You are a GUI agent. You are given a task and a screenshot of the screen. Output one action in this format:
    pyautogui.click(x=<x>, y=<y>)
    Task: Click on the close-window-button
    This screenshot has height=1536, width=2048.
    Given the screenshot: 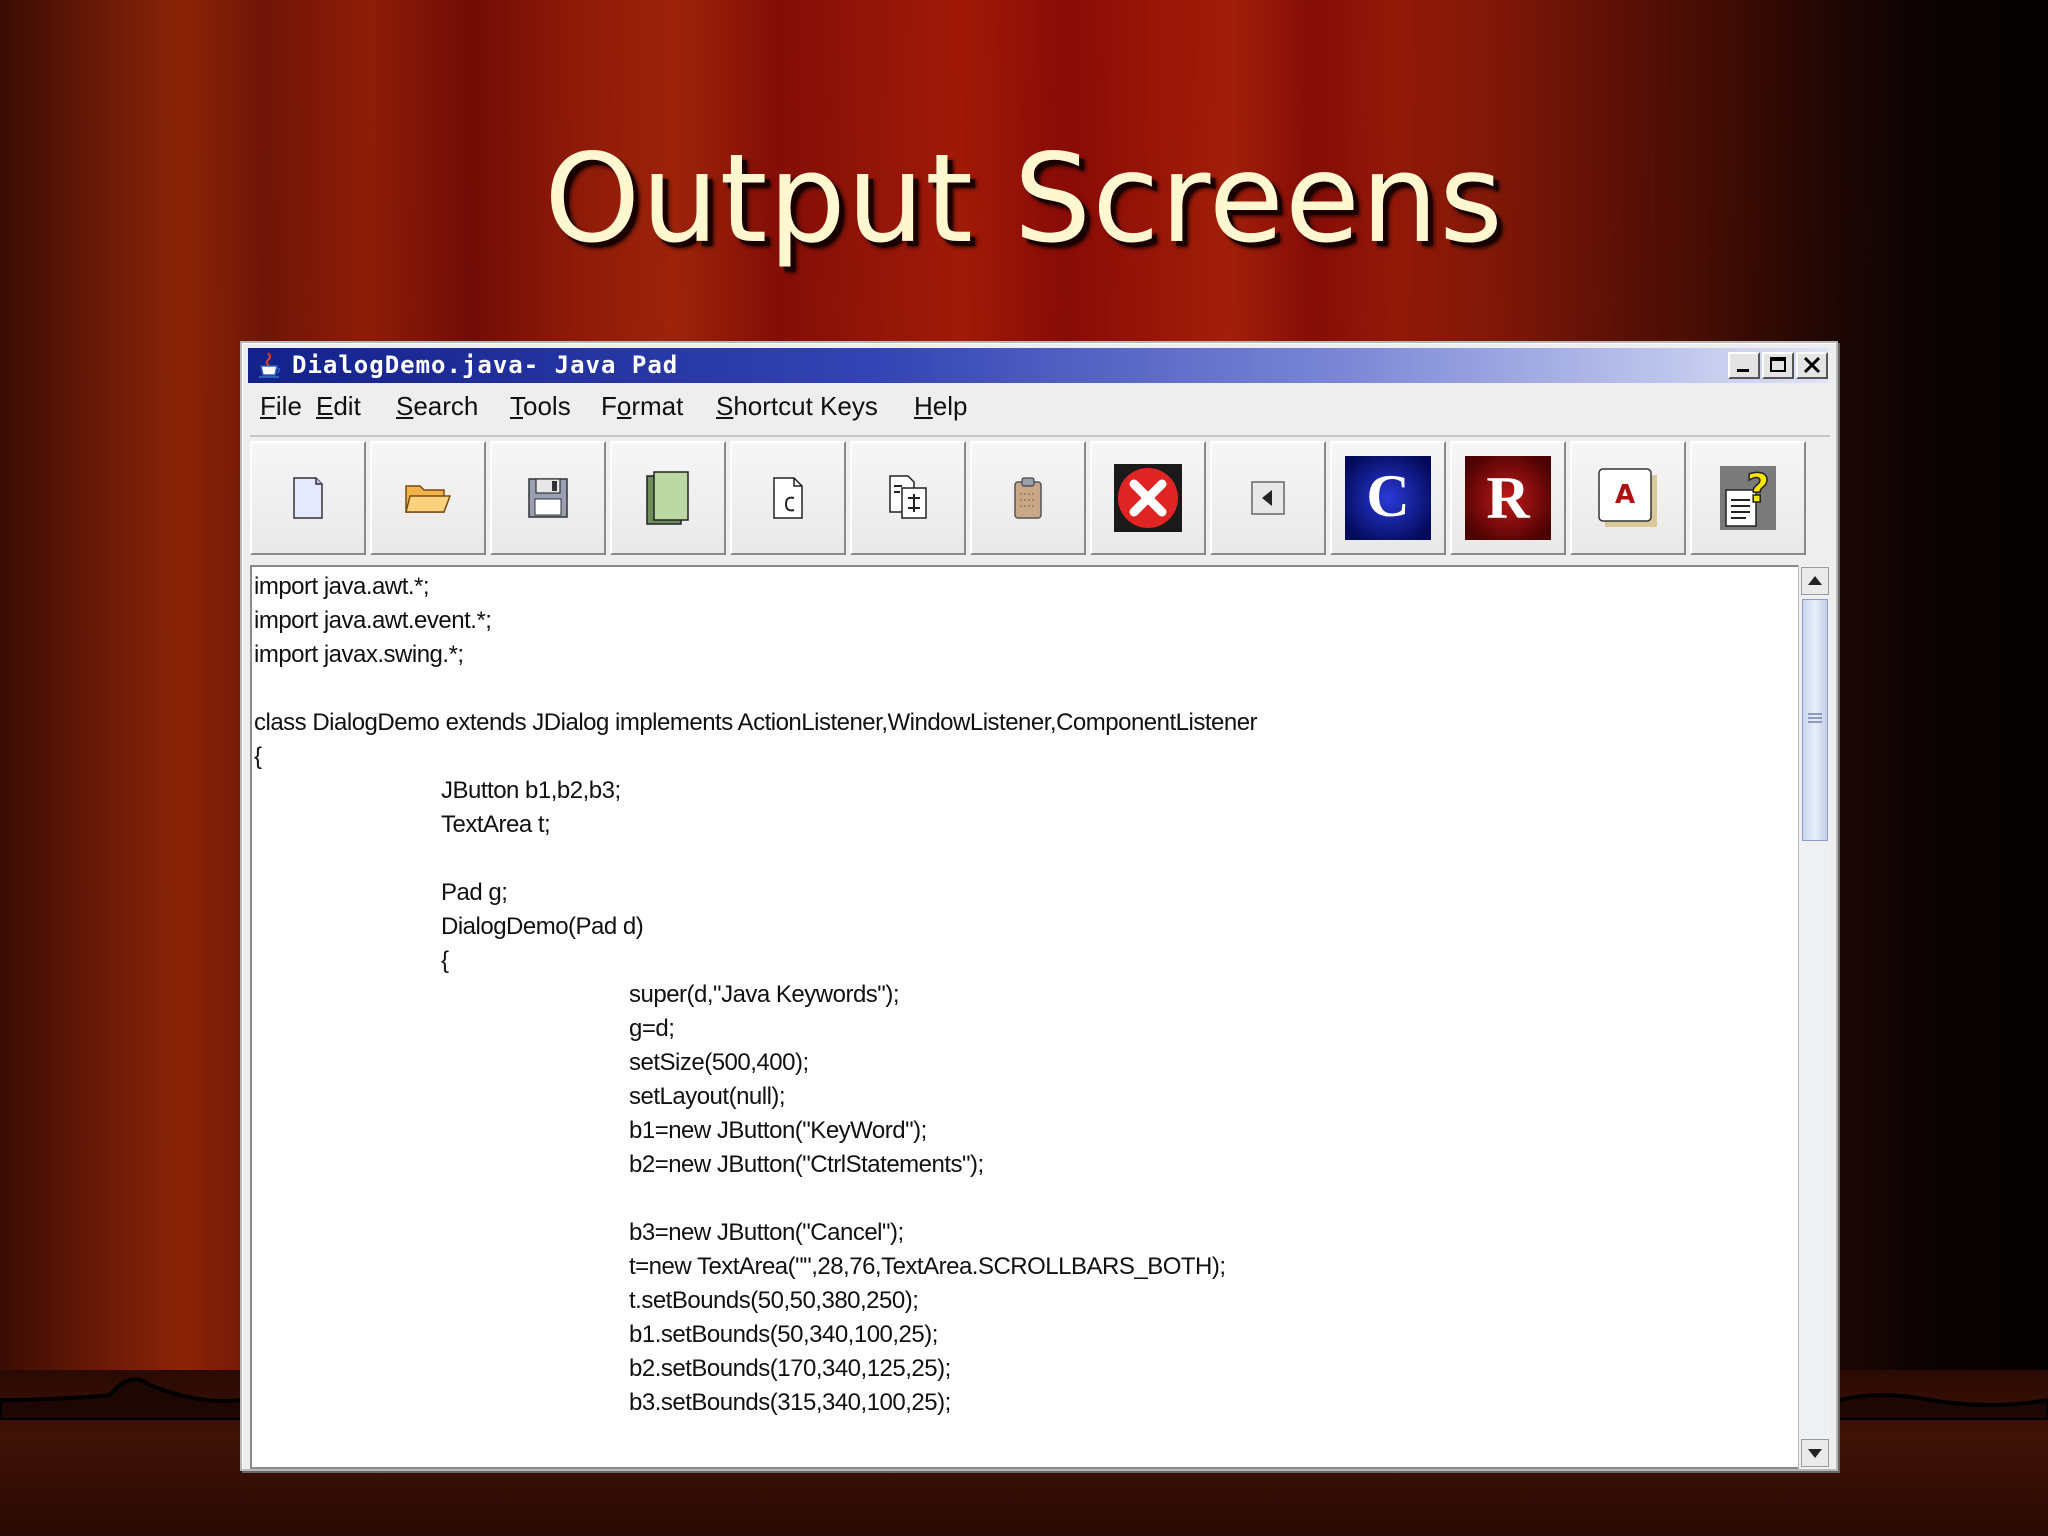 What is the action you would take?
    pyautogui.click(x=1812, y=365)
    